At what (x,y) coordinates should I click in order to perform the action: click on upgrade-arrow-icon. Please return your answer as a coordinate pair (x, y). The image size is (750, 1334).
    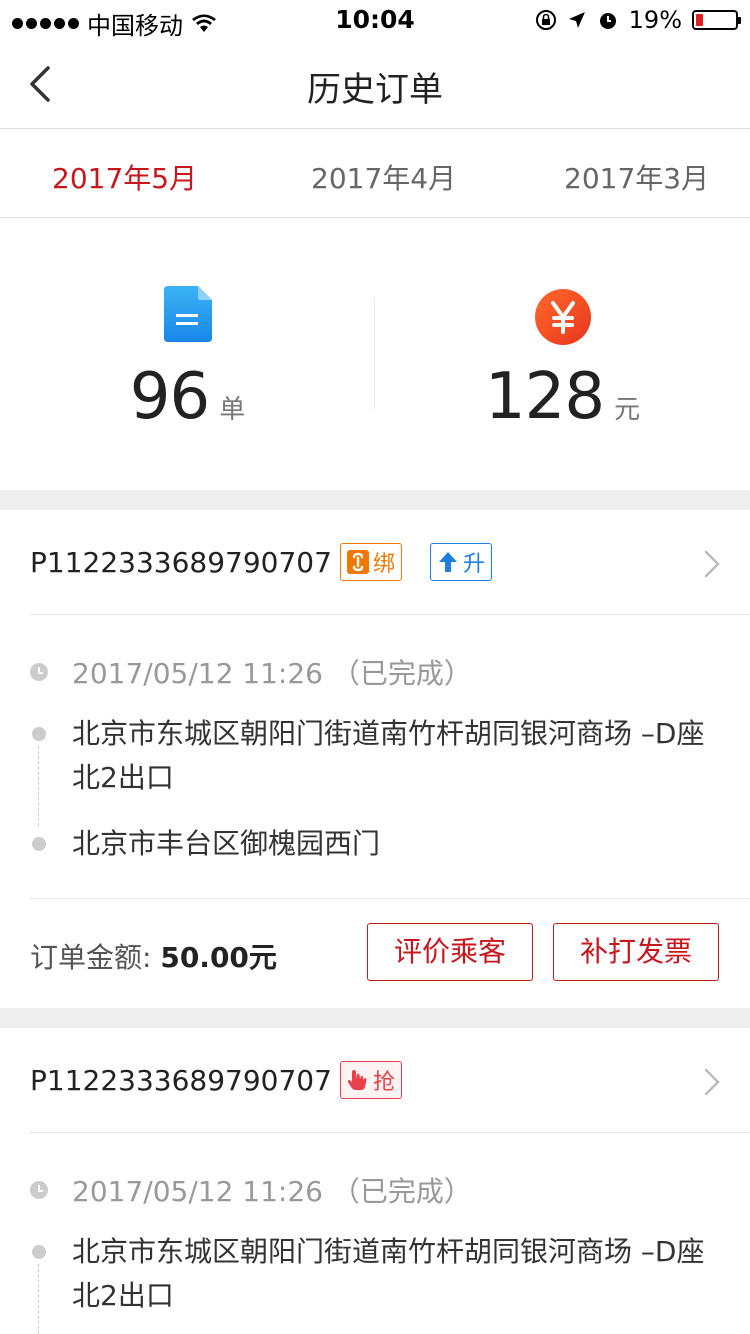
    Looking at the image, I should click on (448, 562).